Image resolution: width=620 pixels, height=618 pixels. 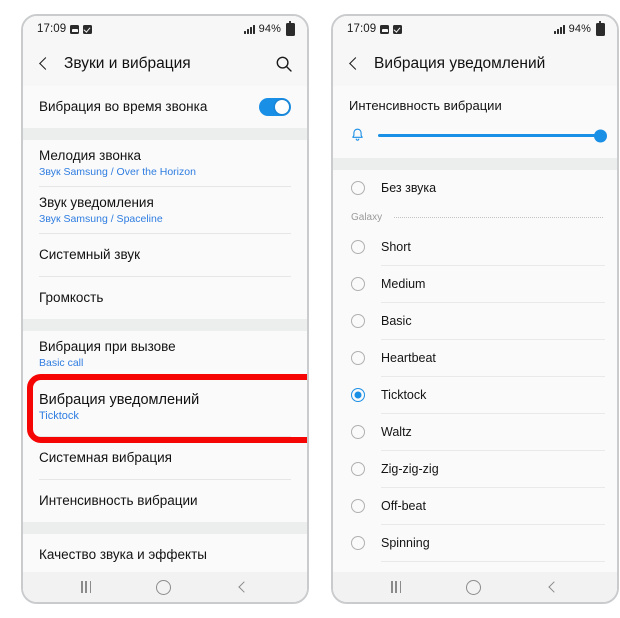 I want to click on nav-bar-right, so click(x=475, y=587).